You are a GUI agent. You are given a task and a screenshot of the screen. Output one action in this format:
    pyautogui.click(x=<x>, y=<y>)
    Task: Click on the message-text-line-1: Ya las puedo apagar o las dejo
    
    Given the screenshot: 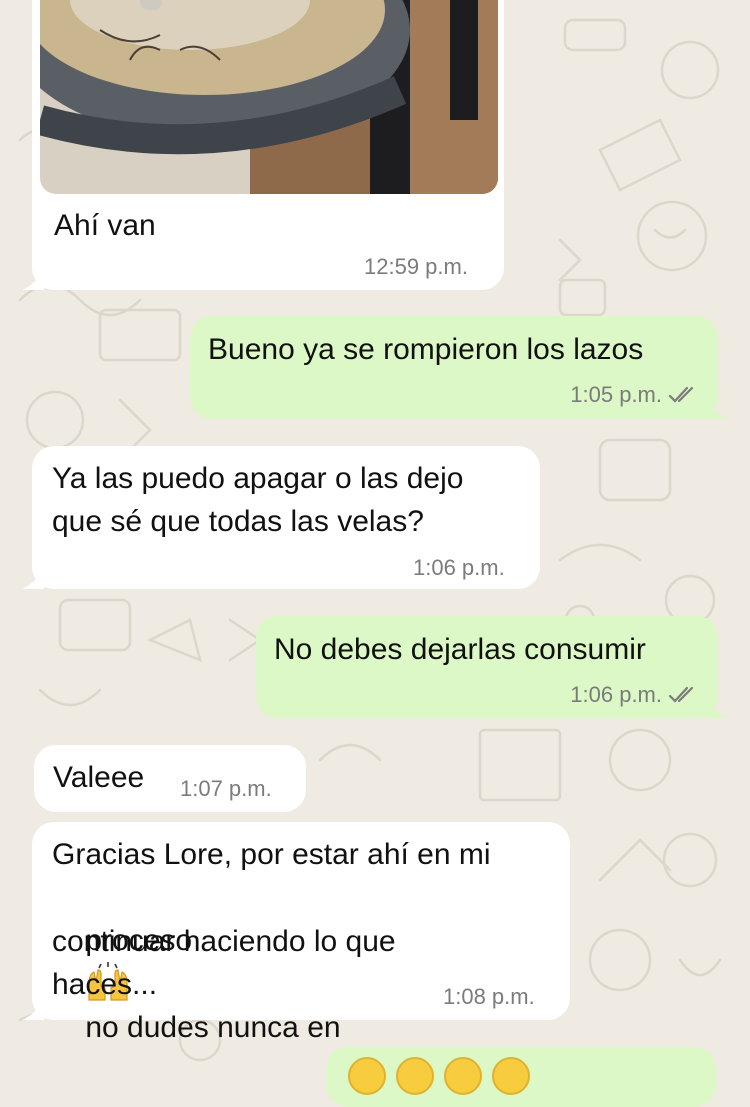 What is the action you would take?
    pyautogui.click(x=258, y=478)
    